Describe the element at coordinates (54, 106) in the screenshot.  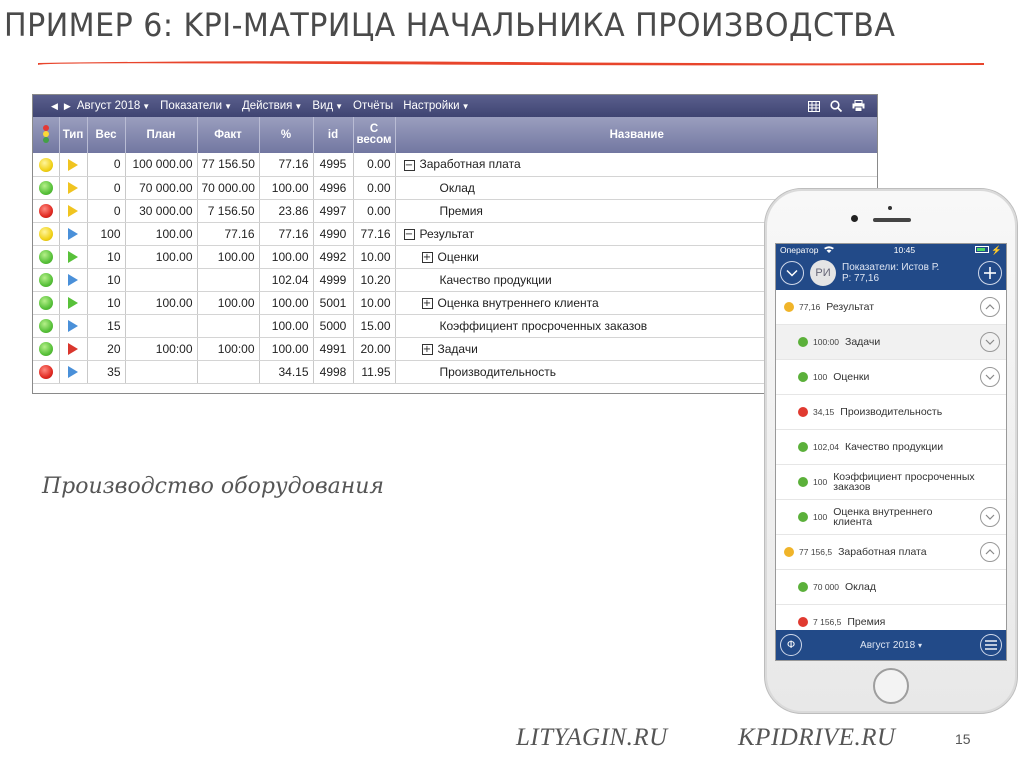
I see `prev-period-icon: ◀` at that location.